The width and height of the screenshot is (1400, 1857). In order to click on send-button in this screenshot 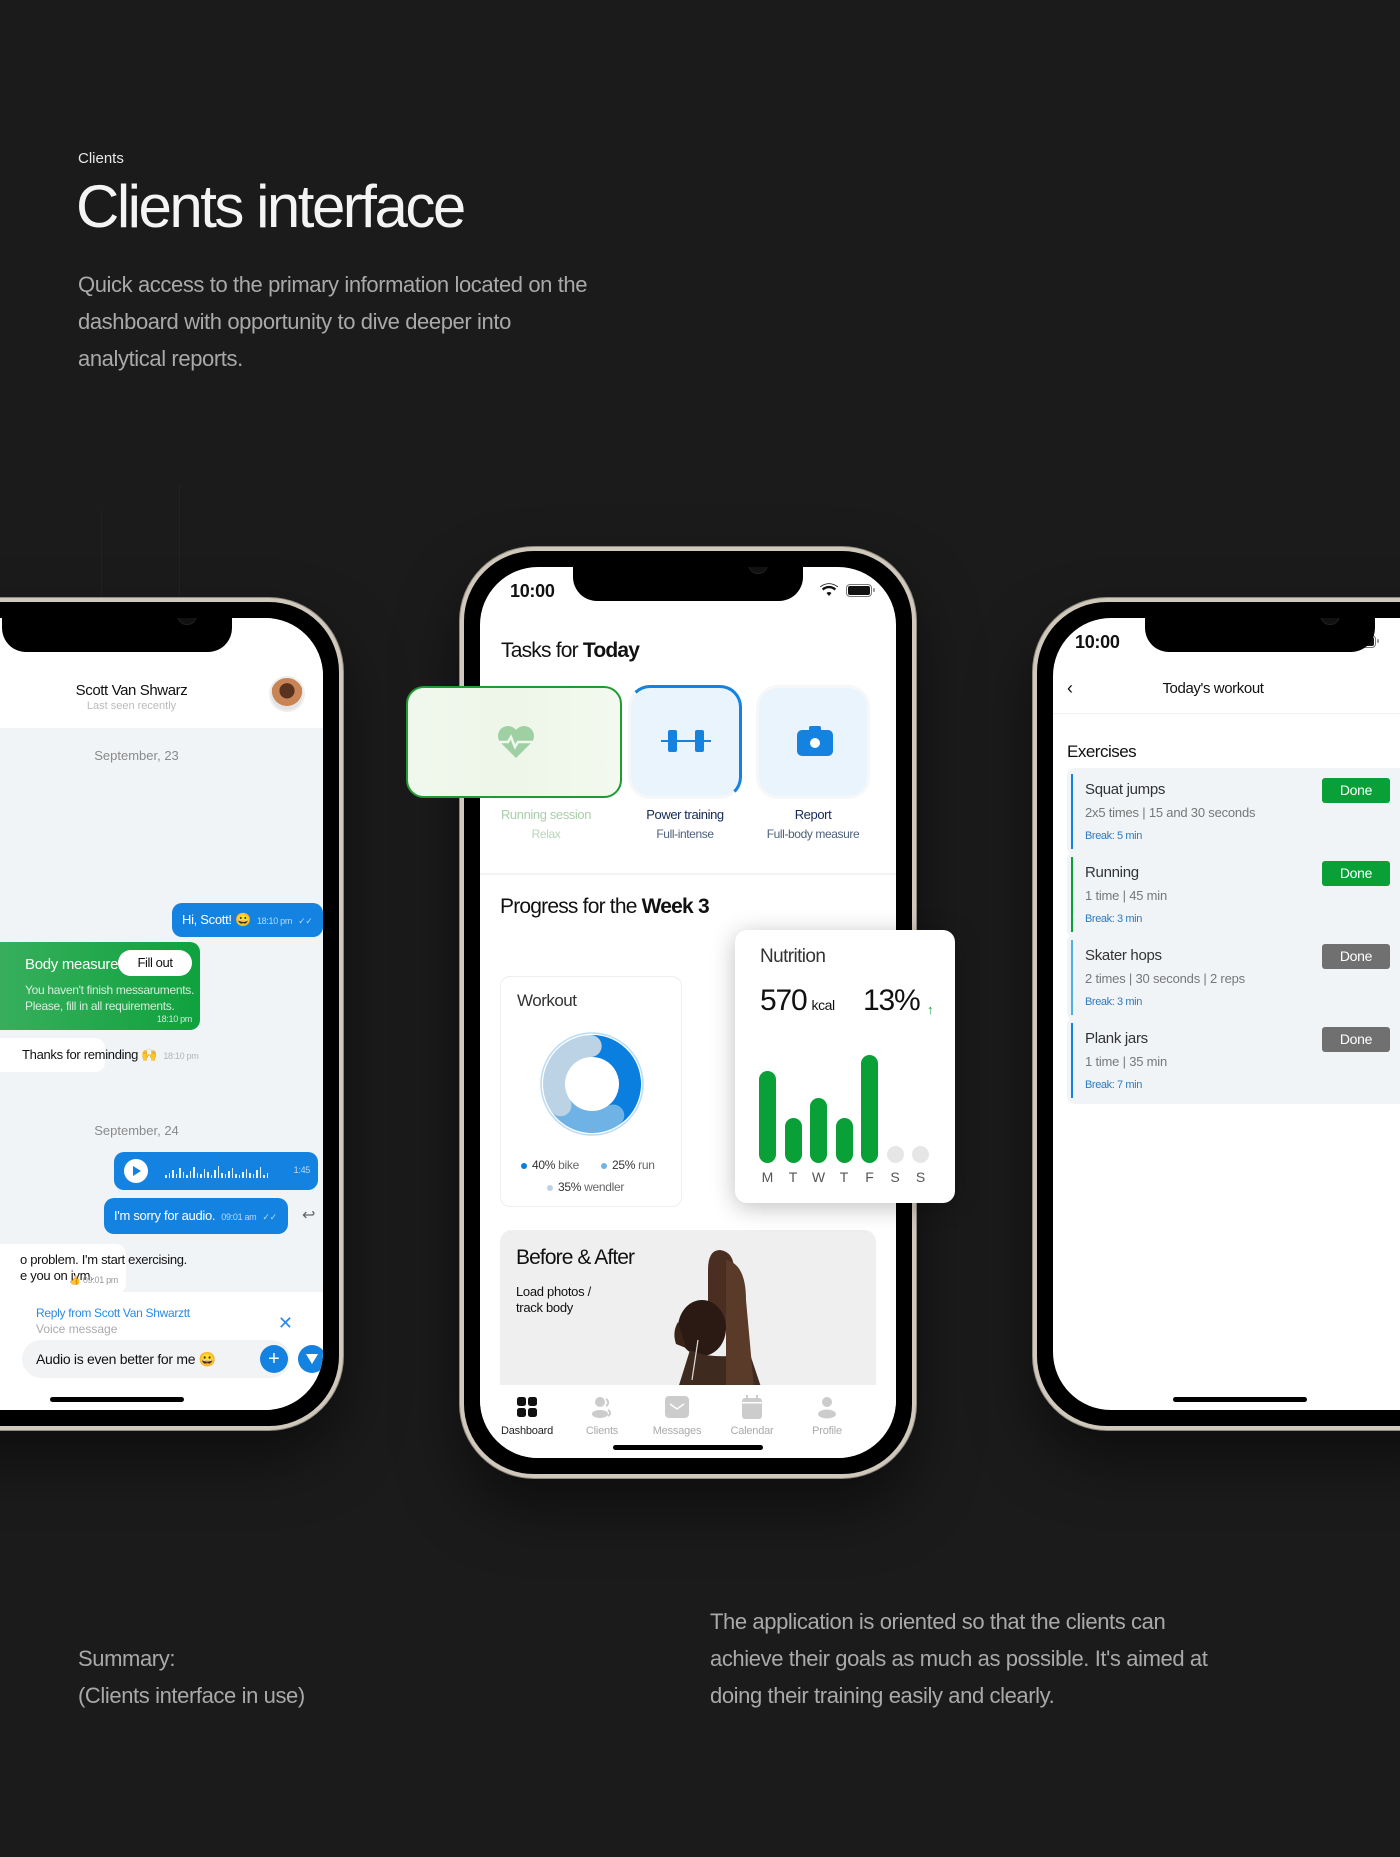, I will do `click(310, 1359)`.